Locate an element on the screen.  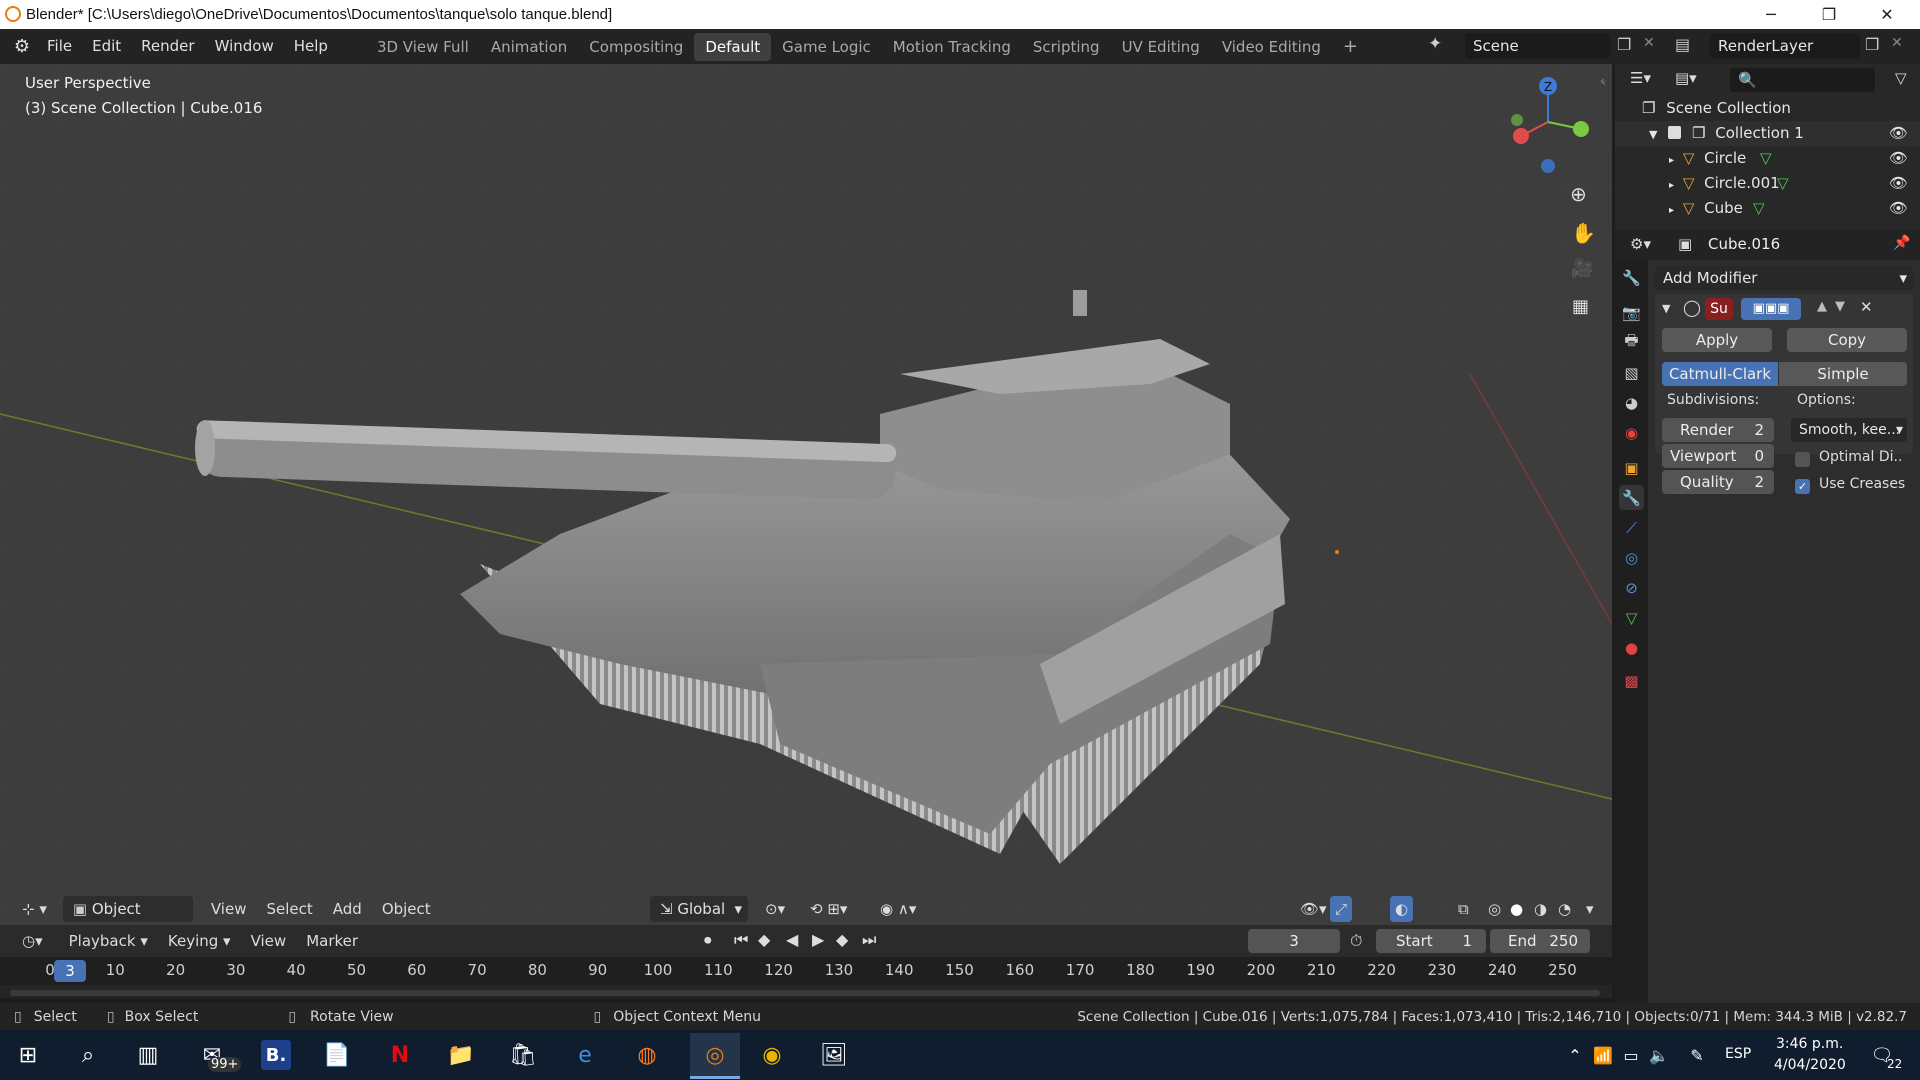
new-layer-icon: ❐ is located at coordinates (1872, 44).